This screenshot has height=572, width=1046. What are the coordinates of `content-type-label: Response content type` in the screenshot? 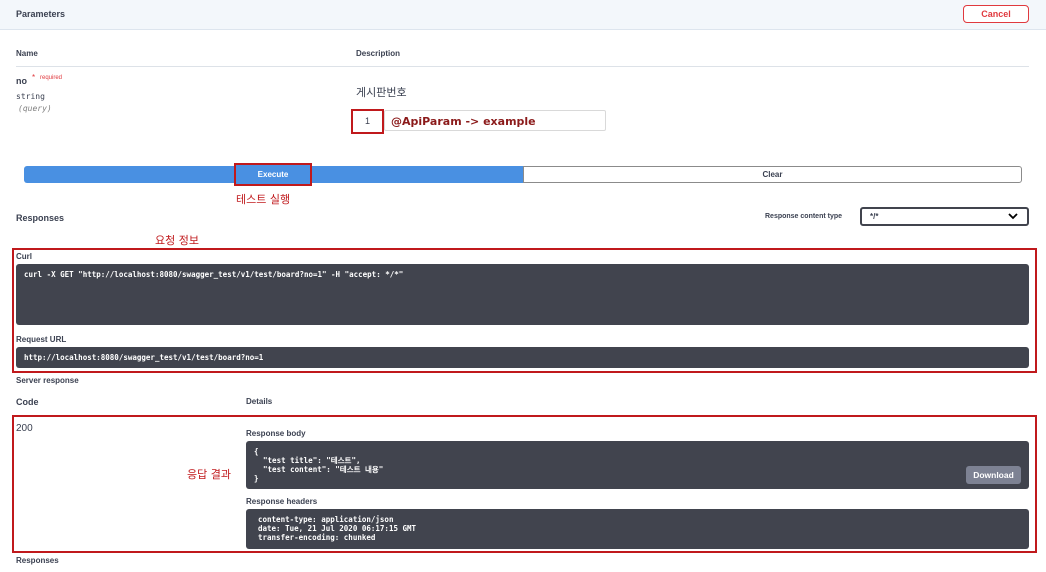 It's located at (804, 216).